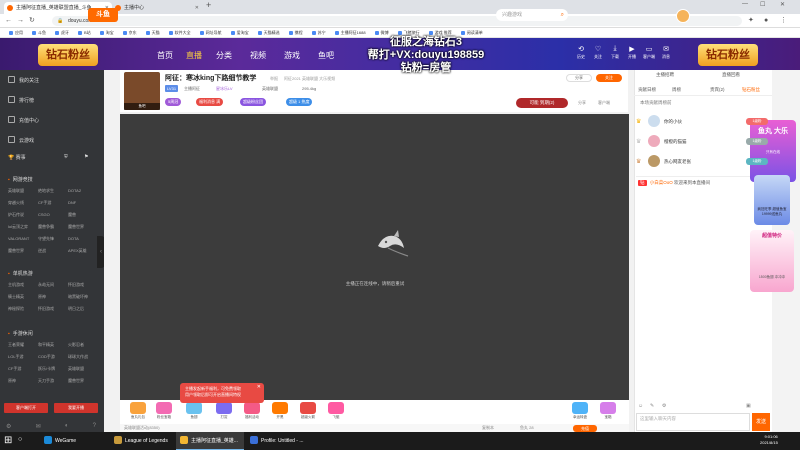 The width and height of the screenshot is (800, 450). What do you see at coordinates (194, 411) in the screenshot?
I see `gift-item: 鱼翅` at bounding box center [194, 411].